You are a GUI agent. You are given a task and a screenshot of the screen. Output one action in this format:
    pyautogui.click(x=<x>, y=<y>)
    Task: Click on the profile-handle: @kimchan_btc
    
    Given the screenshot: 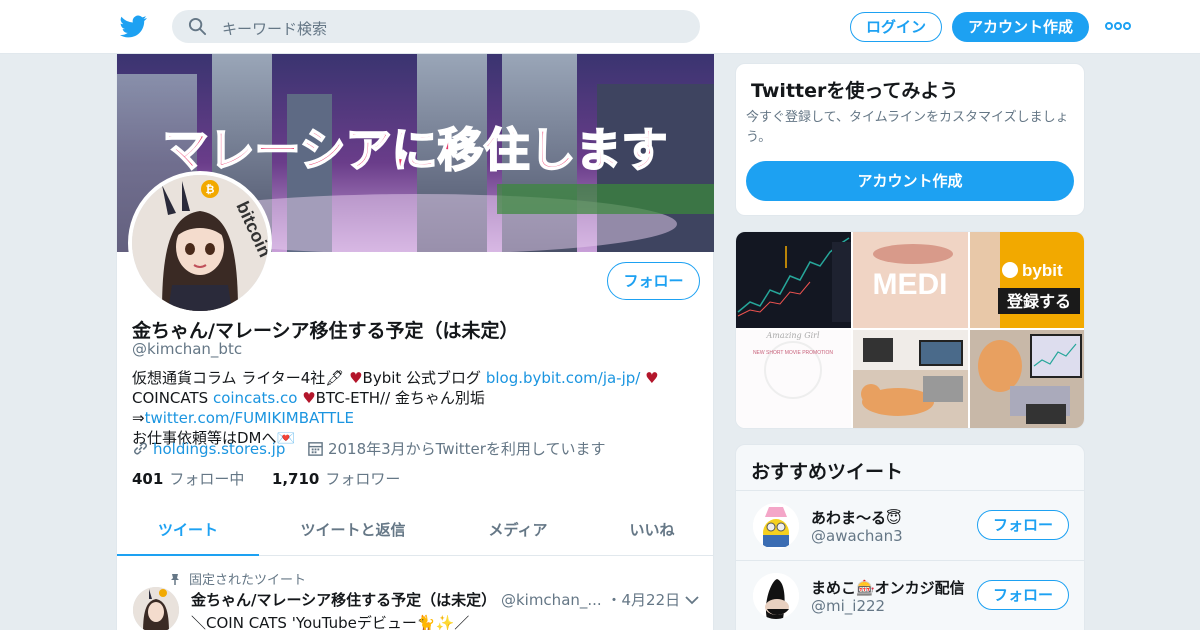 What is the action you would take?
    pyautogui.click(x=187, y=349)
    